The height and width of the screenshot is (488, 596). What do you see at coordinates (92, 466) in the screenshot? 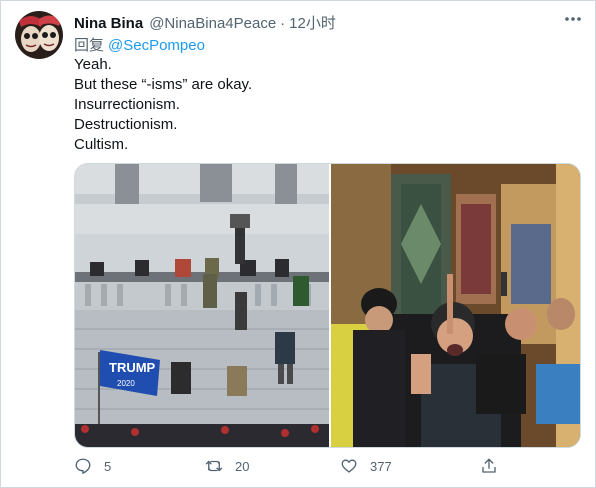
I see `reply-button: 5` at bounding box center [92, 466].